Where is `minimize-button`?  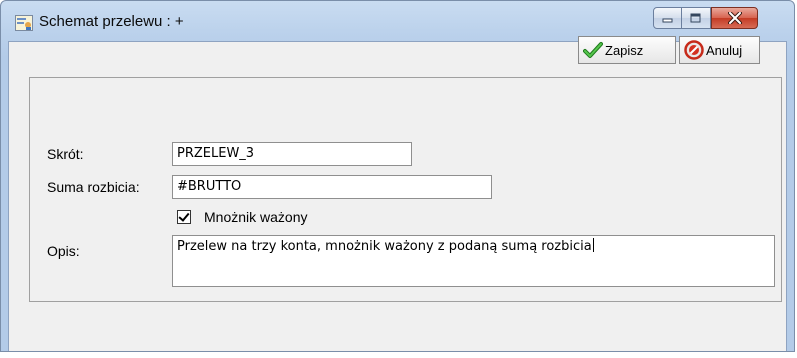 minimize-button is located at coordinates (667, 18).